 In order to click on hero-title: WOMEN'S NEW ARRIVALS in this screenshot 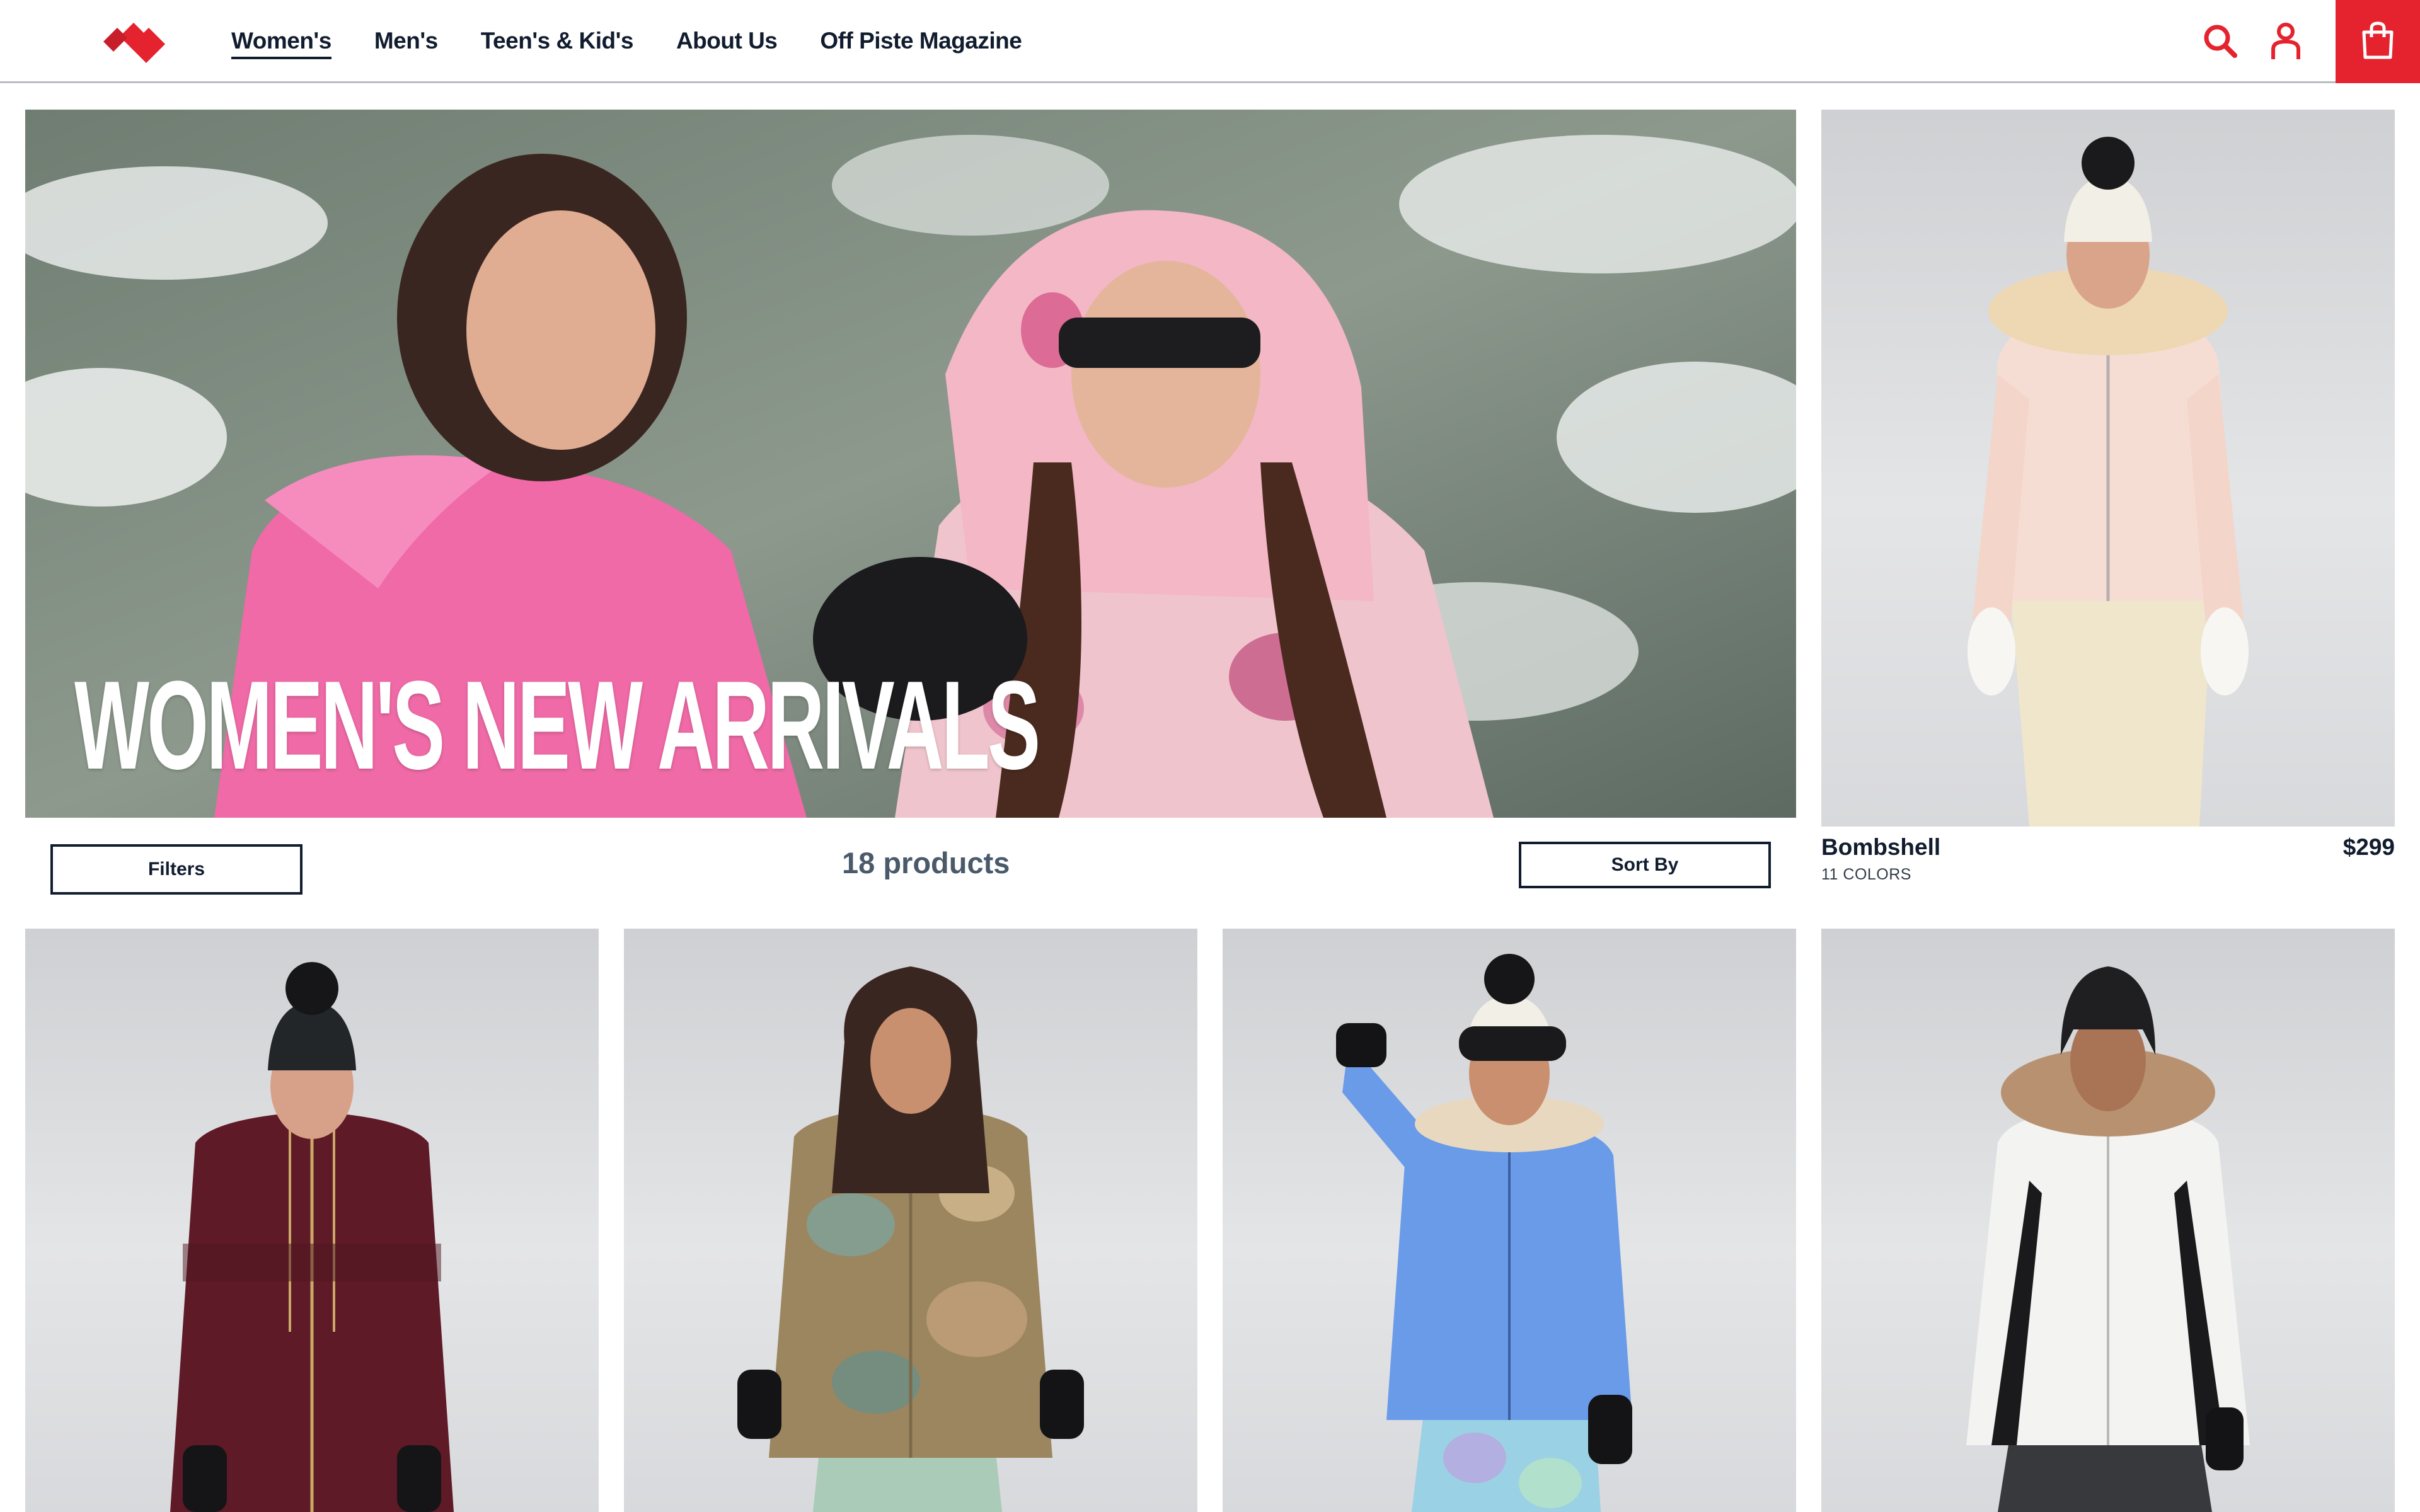, I will do `click(557, 725)`.